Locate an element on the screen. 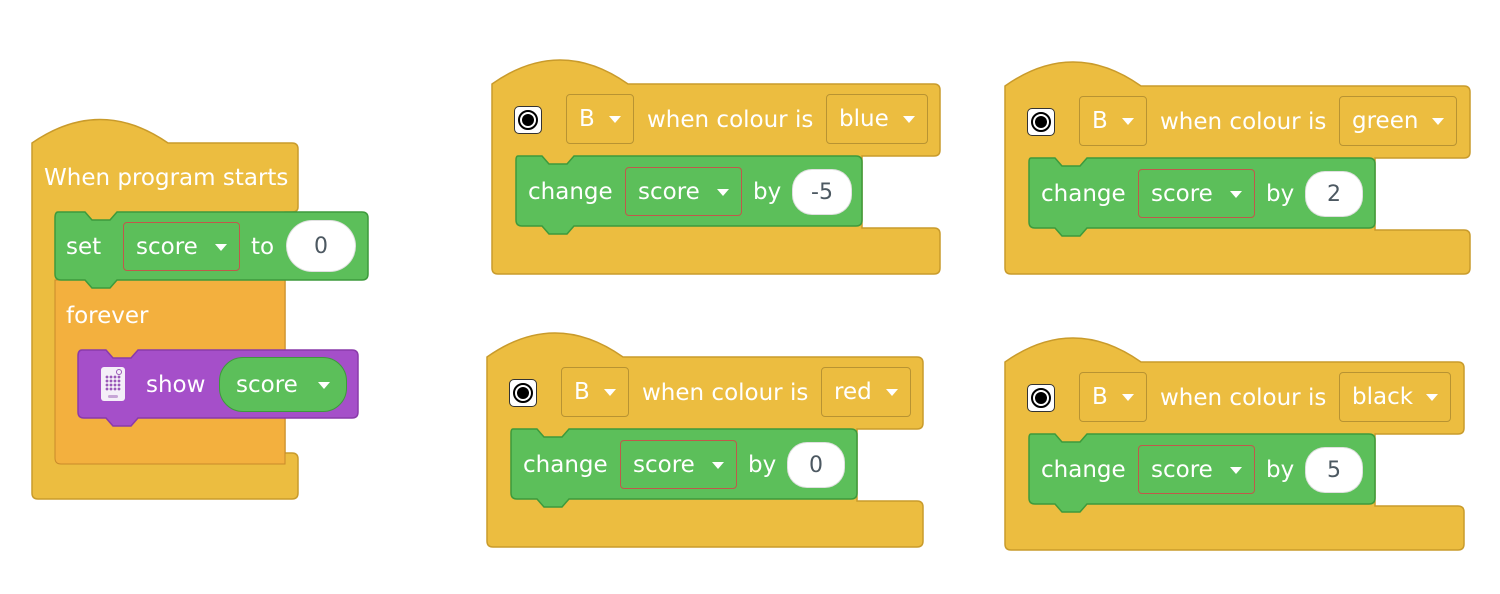  forever-label: forever is located at coordinates (107, 316).